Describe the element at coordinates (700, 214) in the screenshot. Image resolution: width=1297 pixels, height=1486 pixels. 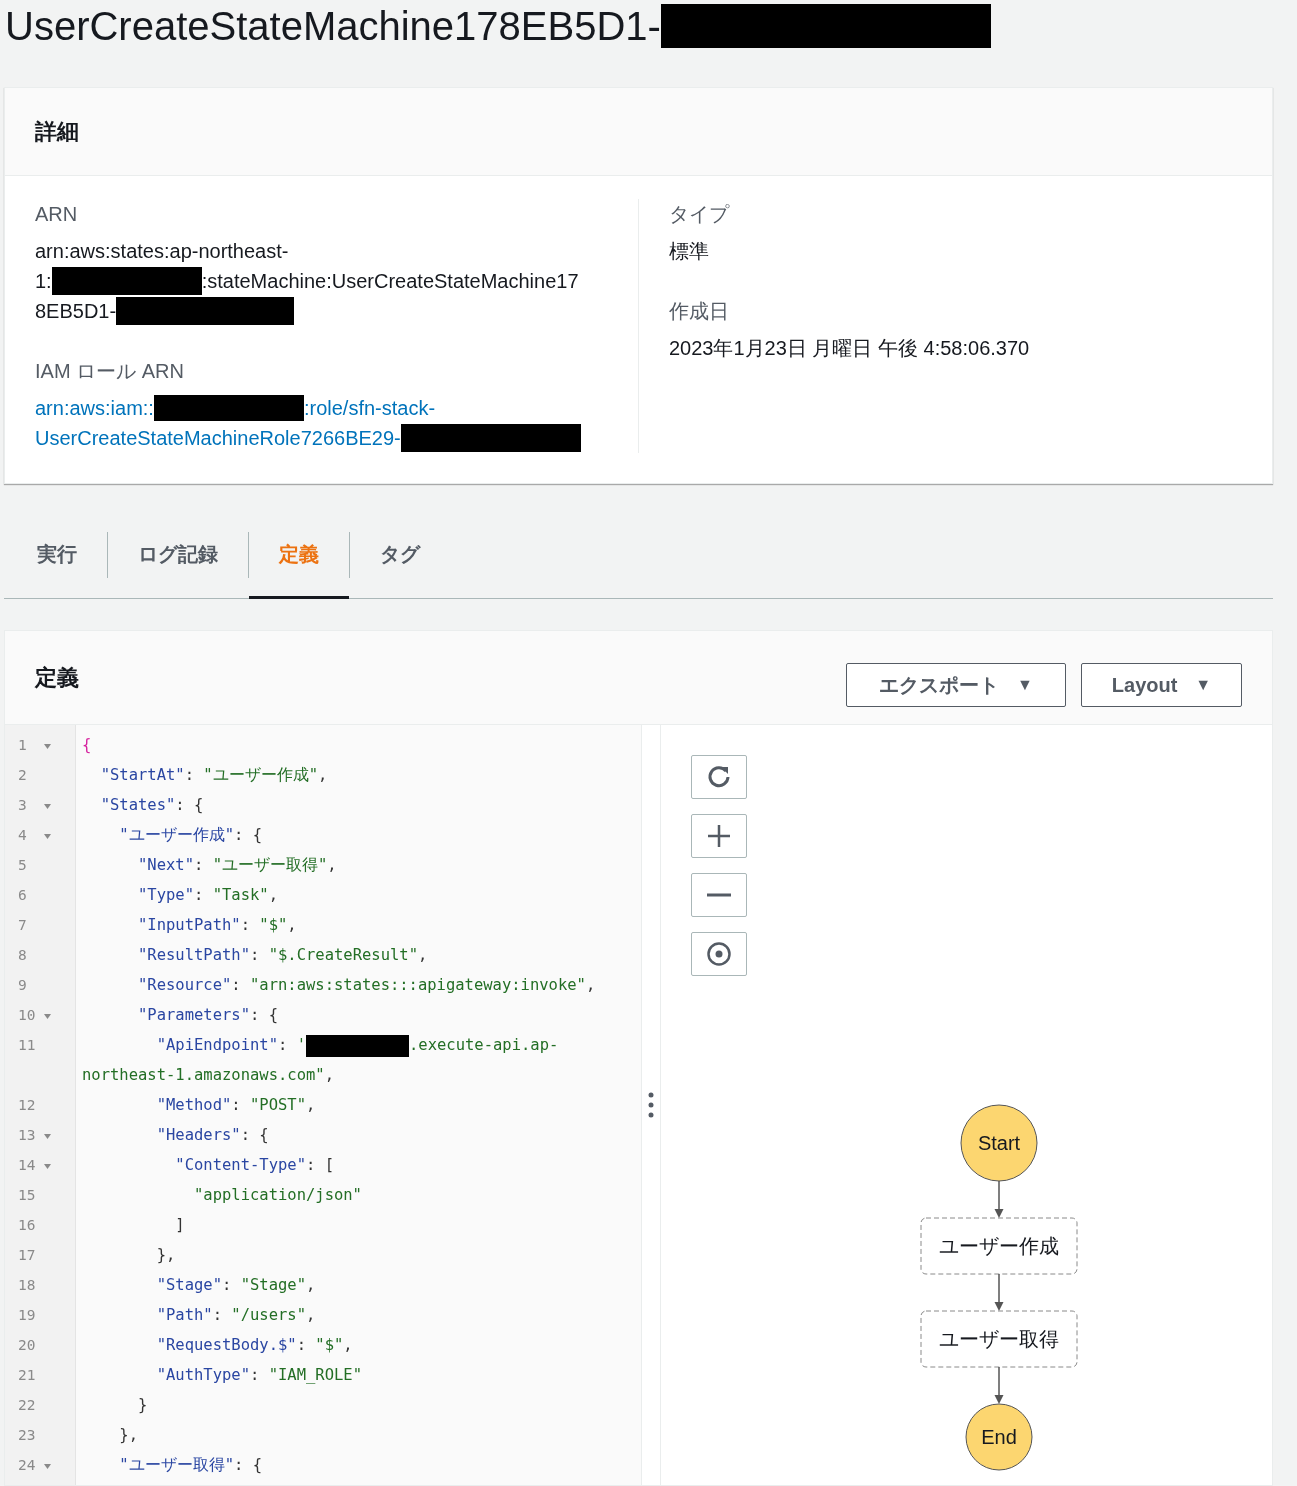
I see `field-label: タイプ` at that location.